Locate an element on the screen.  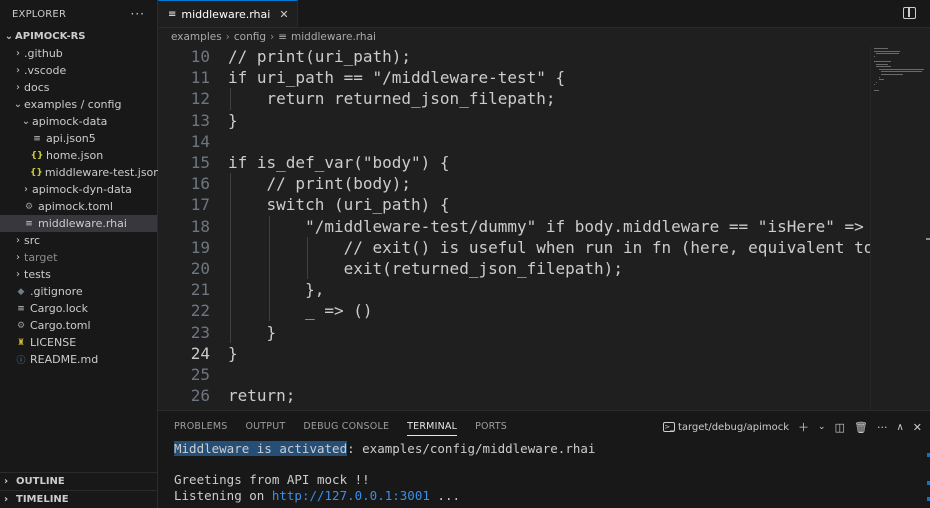
breadcrumb-file: middleware.rhai is located at coordinates (333, 37).